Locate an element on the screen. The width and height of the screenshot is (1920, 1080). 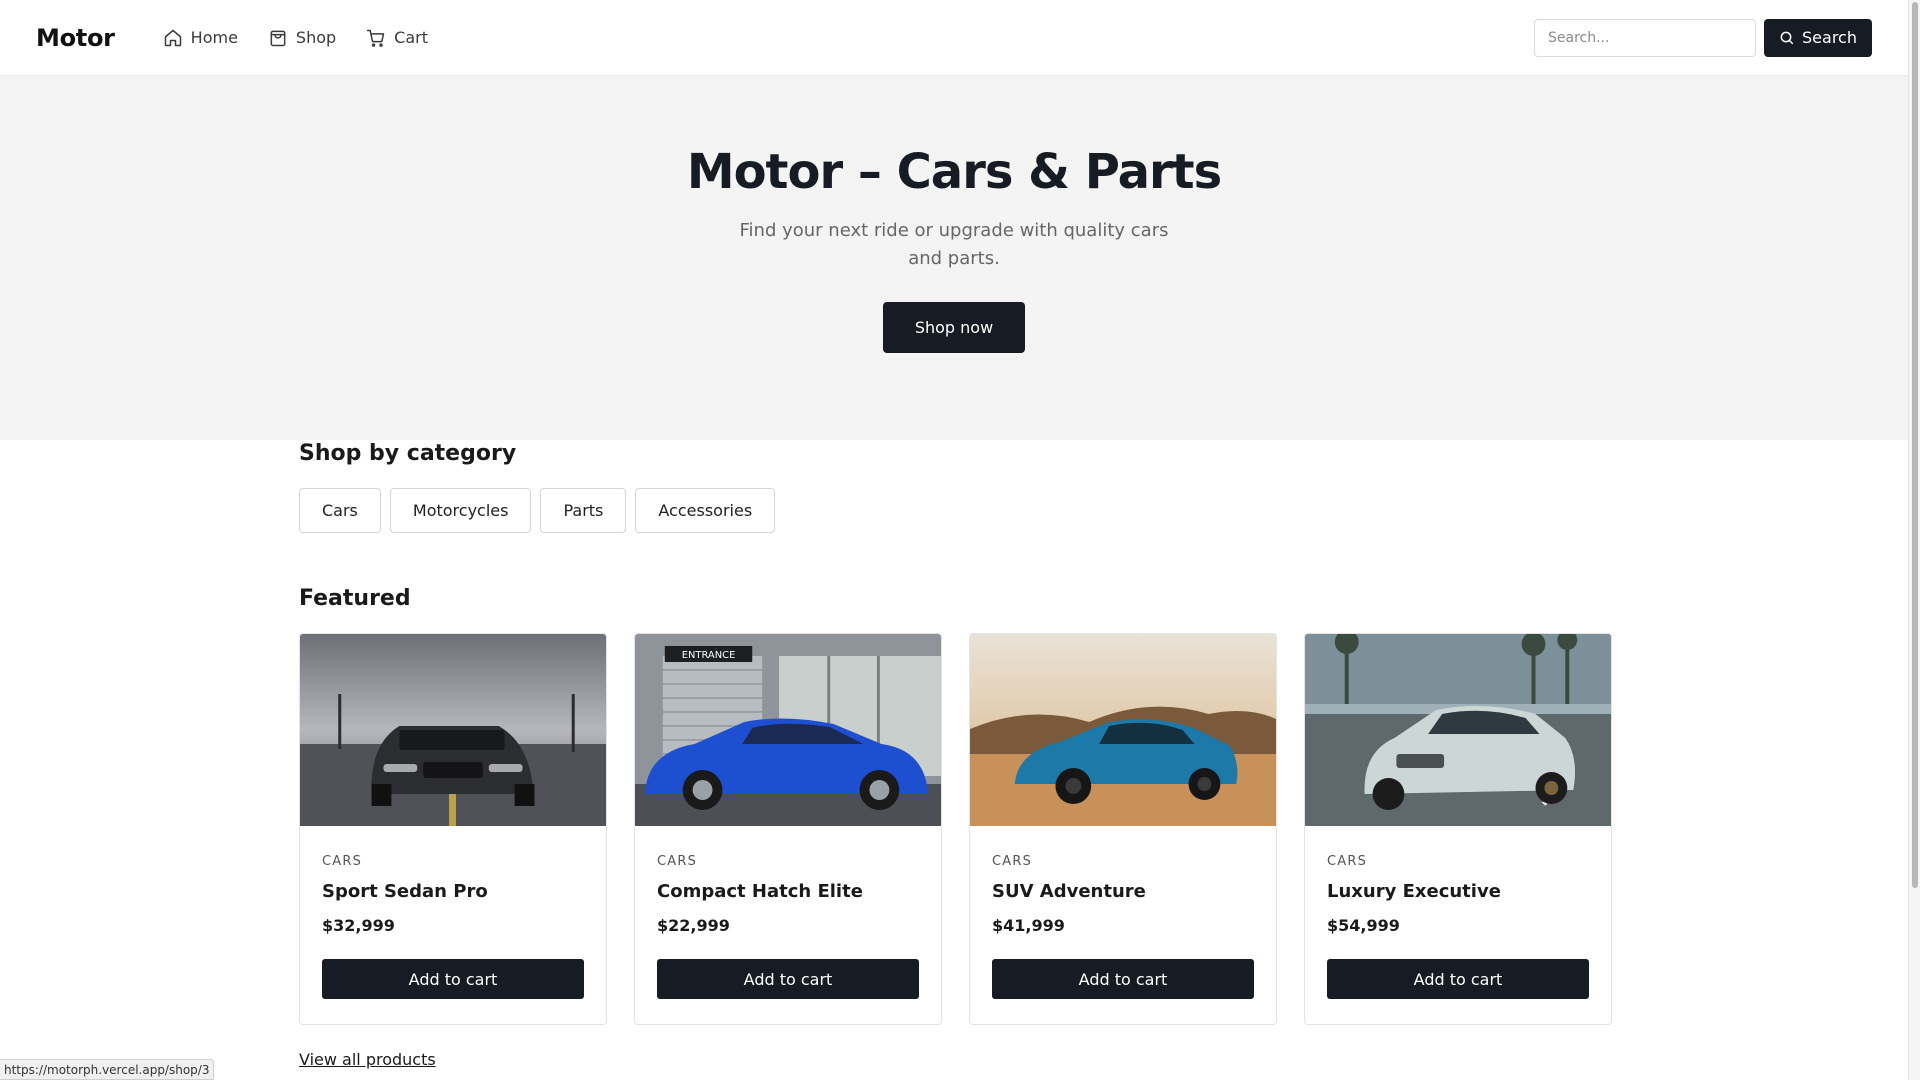
product-name: Compact Hatch Elite is located at coordinates (788, 891).